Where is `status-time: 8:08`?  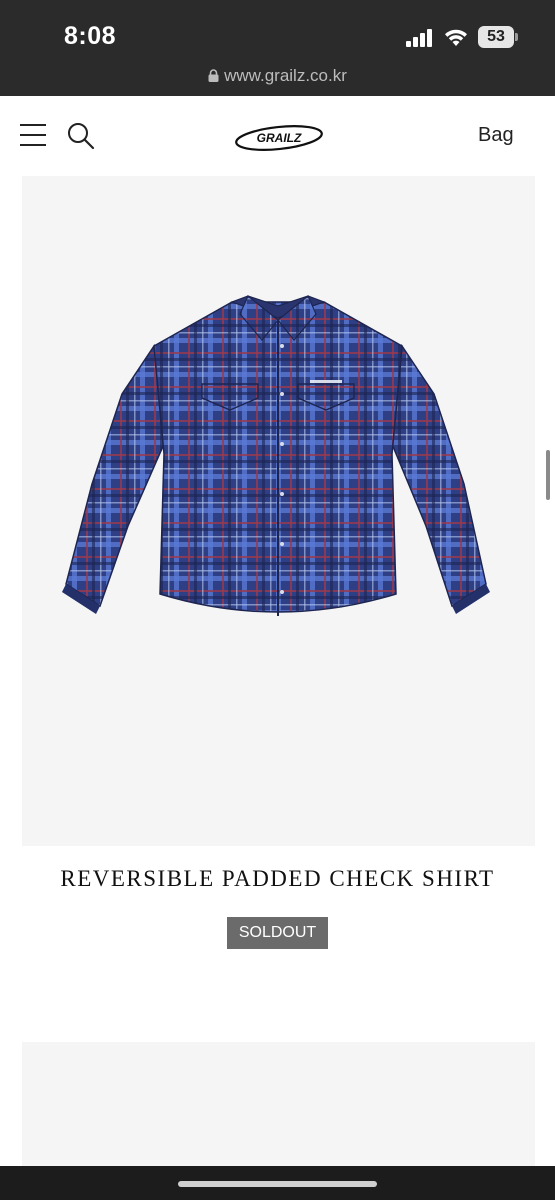 status-time: 8:08 is located at coordinates (90, 36).